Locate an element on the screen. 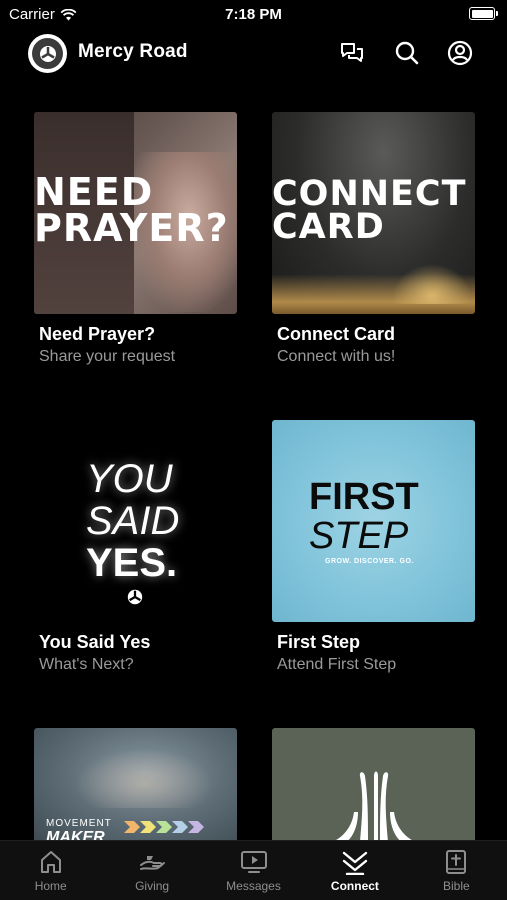 The width and height of the screenshot is (507, 900). you-said-yes-image: YOU SAID YES. is located at coordinates (135, 521).